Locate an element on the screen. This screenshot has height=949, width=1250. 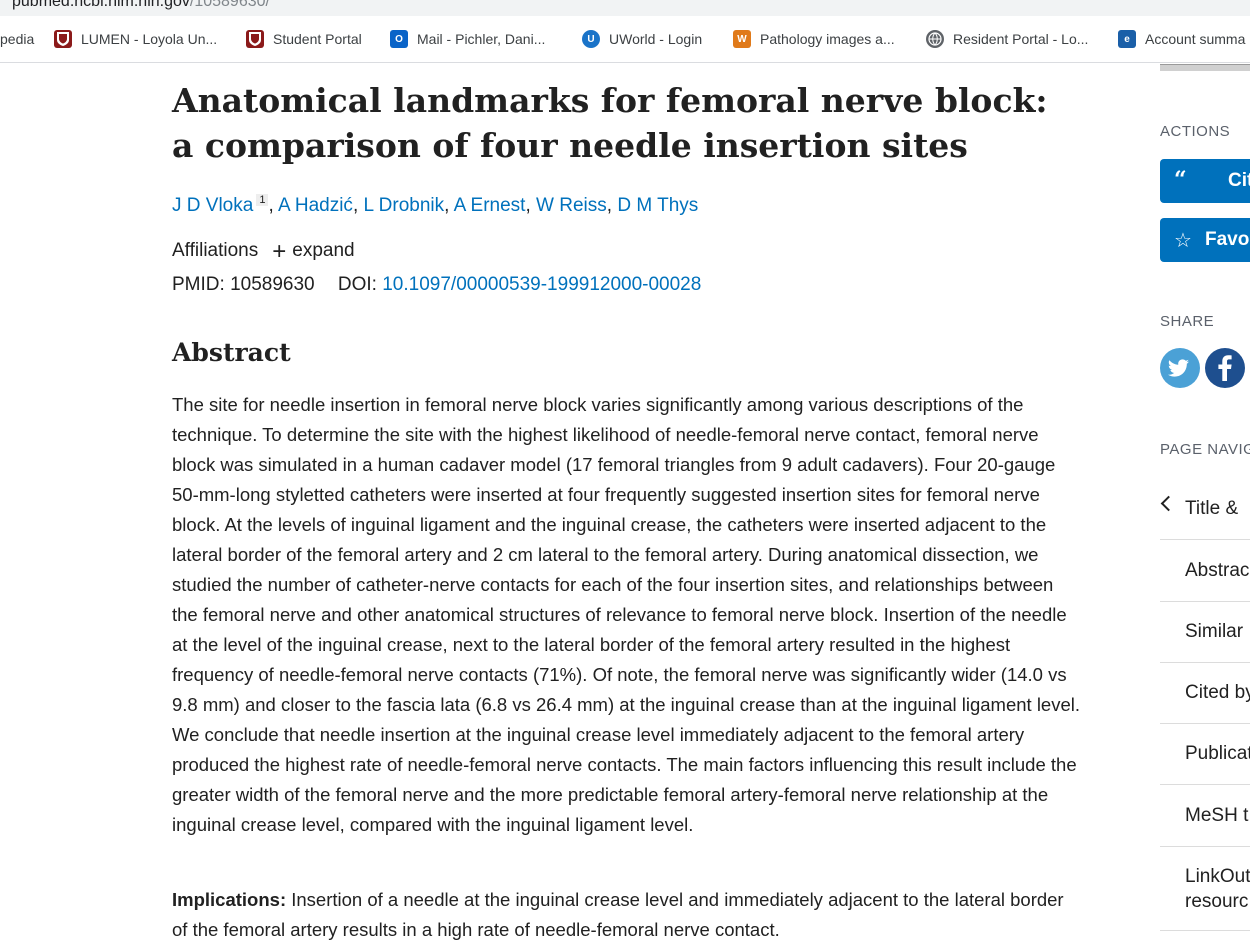
nav-item-label: LinkOut is located at coordinates (1217, 876).